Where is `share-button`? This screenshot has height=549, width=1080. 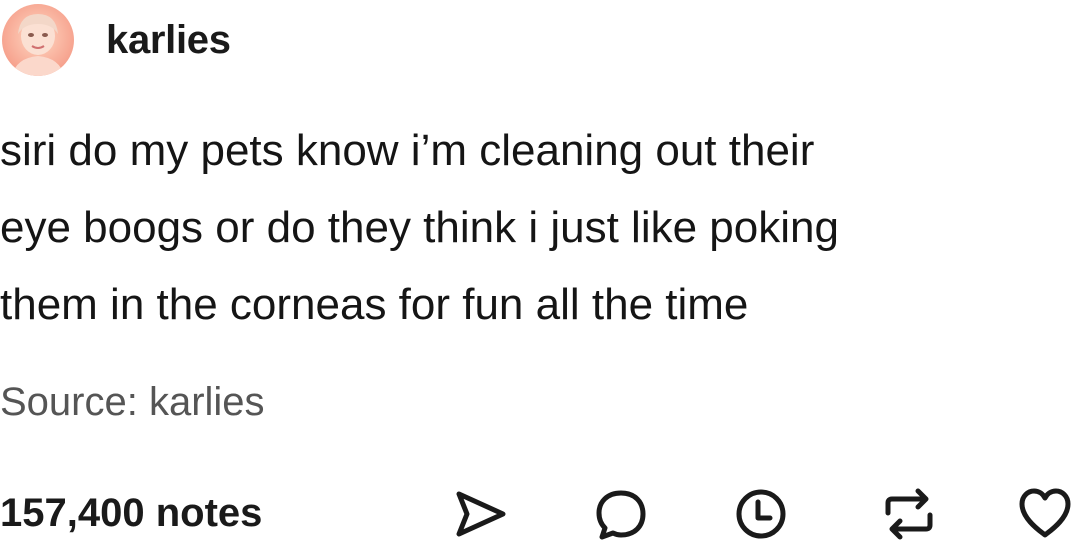 share-button is located at coordinates (481, 514).